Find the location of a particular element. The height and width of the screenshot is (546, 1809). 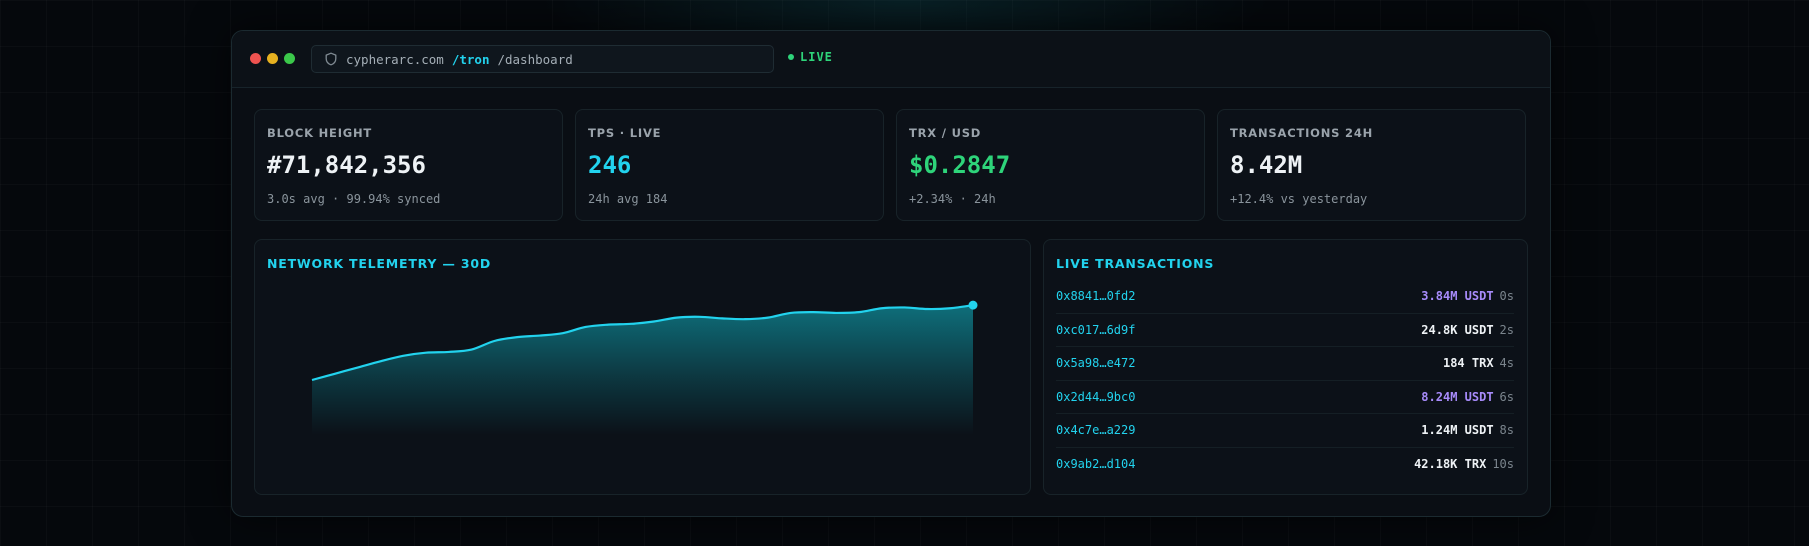

close-window-button is located at coordinates (255, 58).